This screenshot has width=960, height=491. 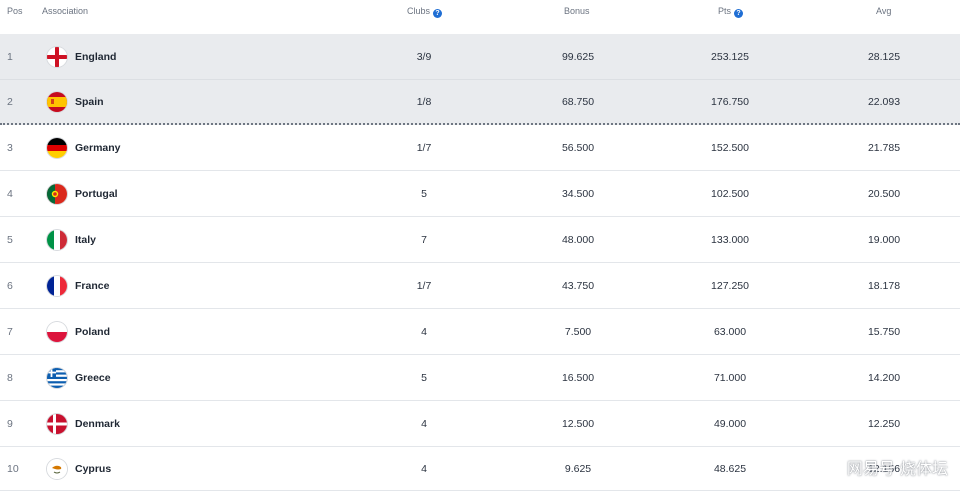 What do you see at coordinates (57, 101) in the screenshot?
I see `spain-flag-icon` at bounding box center [57, 101].